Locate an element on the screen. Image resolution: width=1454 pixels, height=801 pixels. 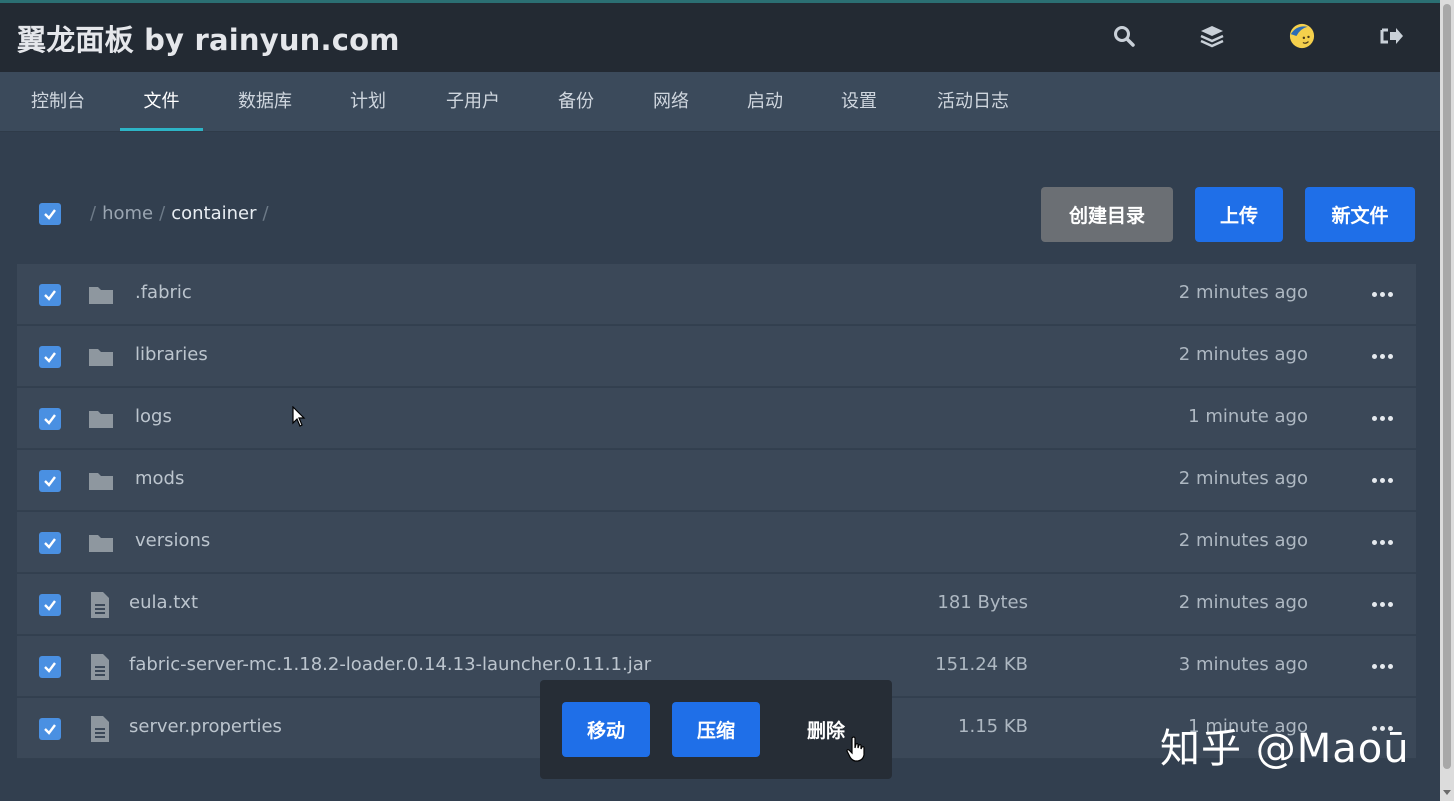
upload-button: 上传 is located at coordinates (1239, 214).